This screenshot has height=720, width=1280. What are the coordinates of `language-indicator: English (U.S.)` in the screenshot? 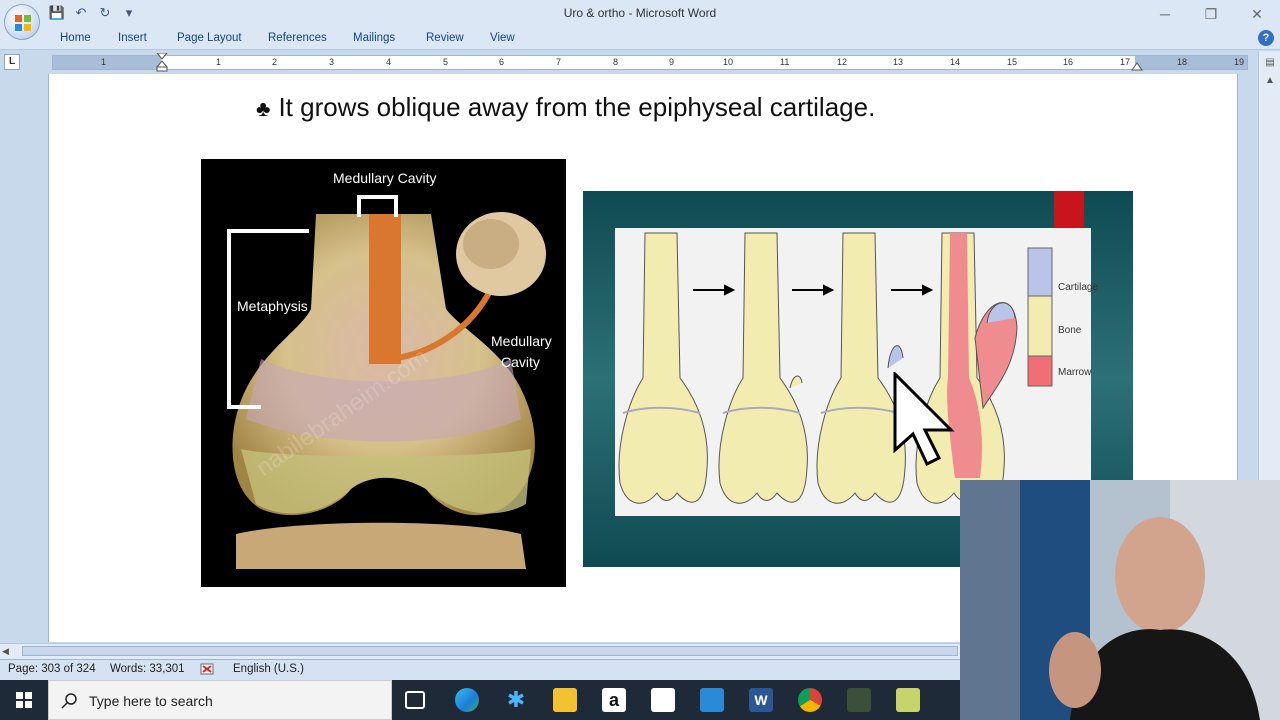 It's located at (268, 669).